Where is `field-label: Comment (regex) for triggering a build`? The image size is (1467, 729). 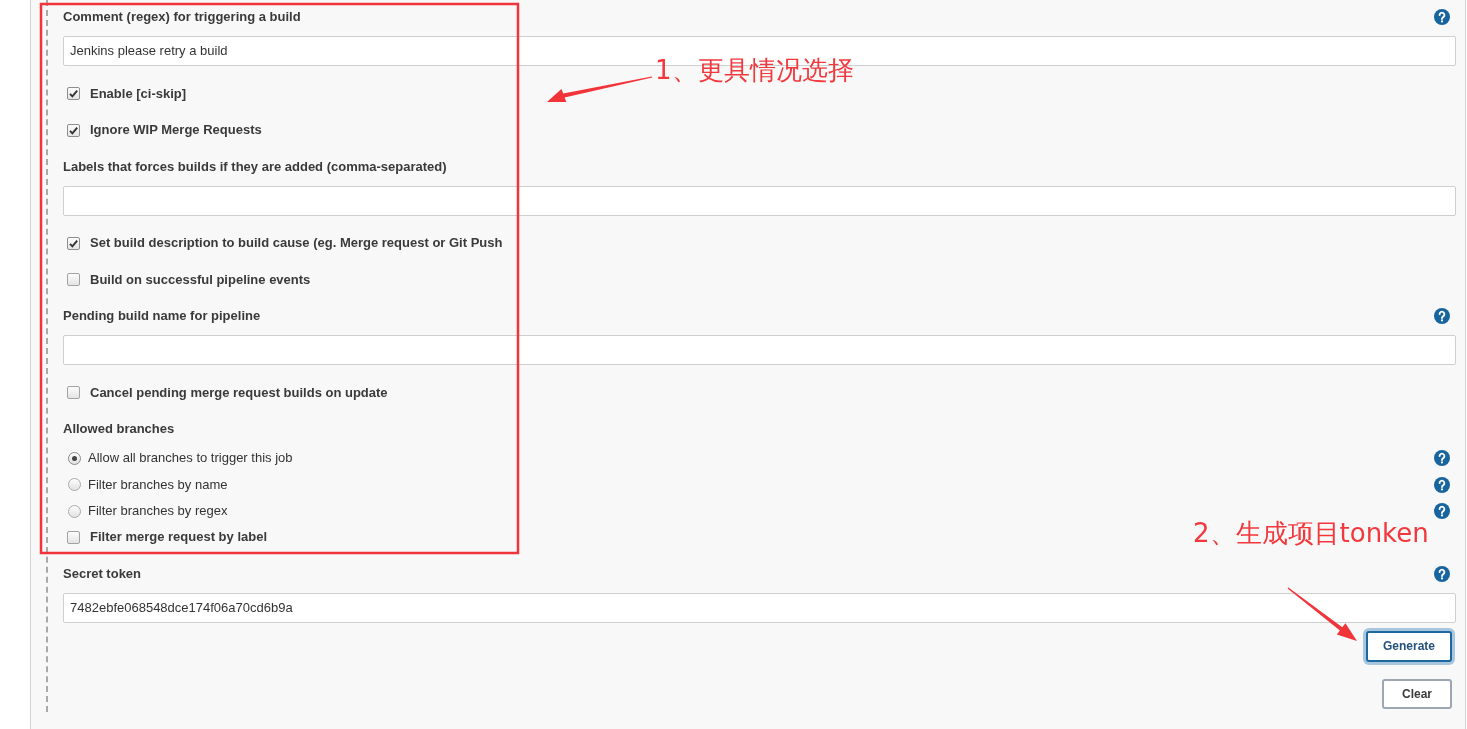
field-label: Comment (regex) for triggering a build is located at coordinates (182, 17).